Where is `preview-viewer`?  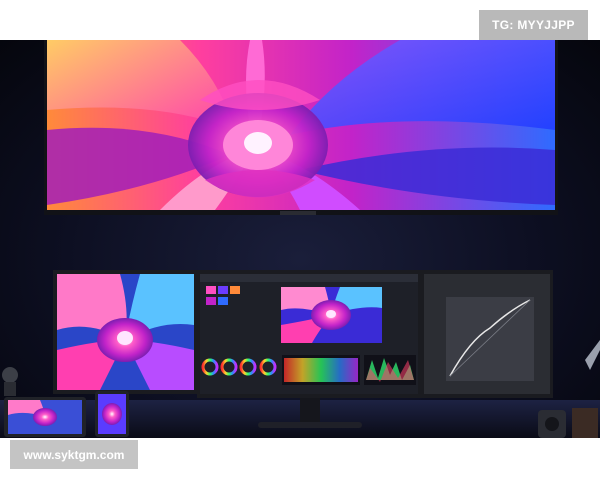
preview-viewer is located at coordinates (331, 315).